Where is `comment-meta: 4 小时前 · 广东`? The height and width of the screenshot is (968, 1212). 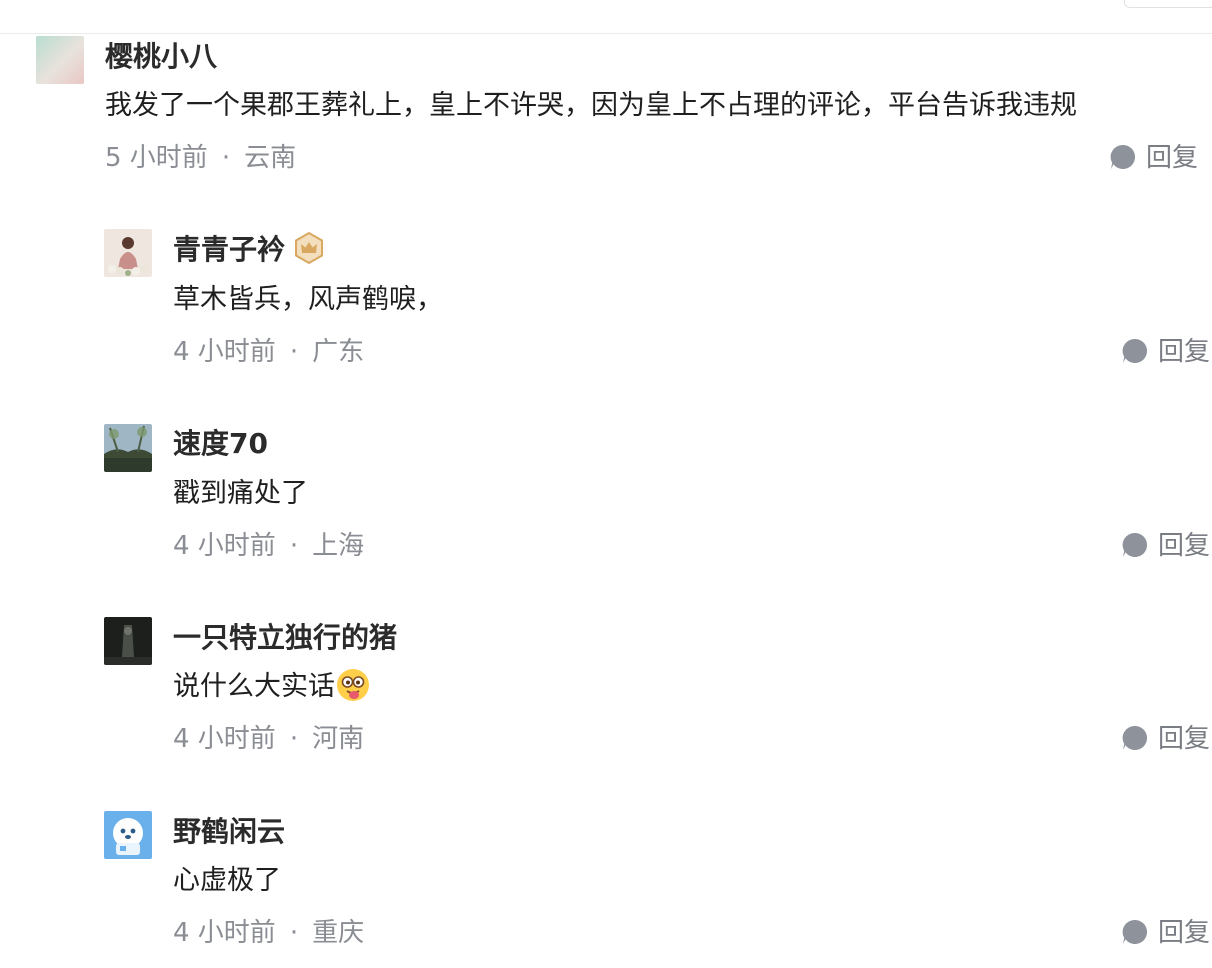
comment-meta: 4 小时前 · 广东 is located at coordinates (268, 352).